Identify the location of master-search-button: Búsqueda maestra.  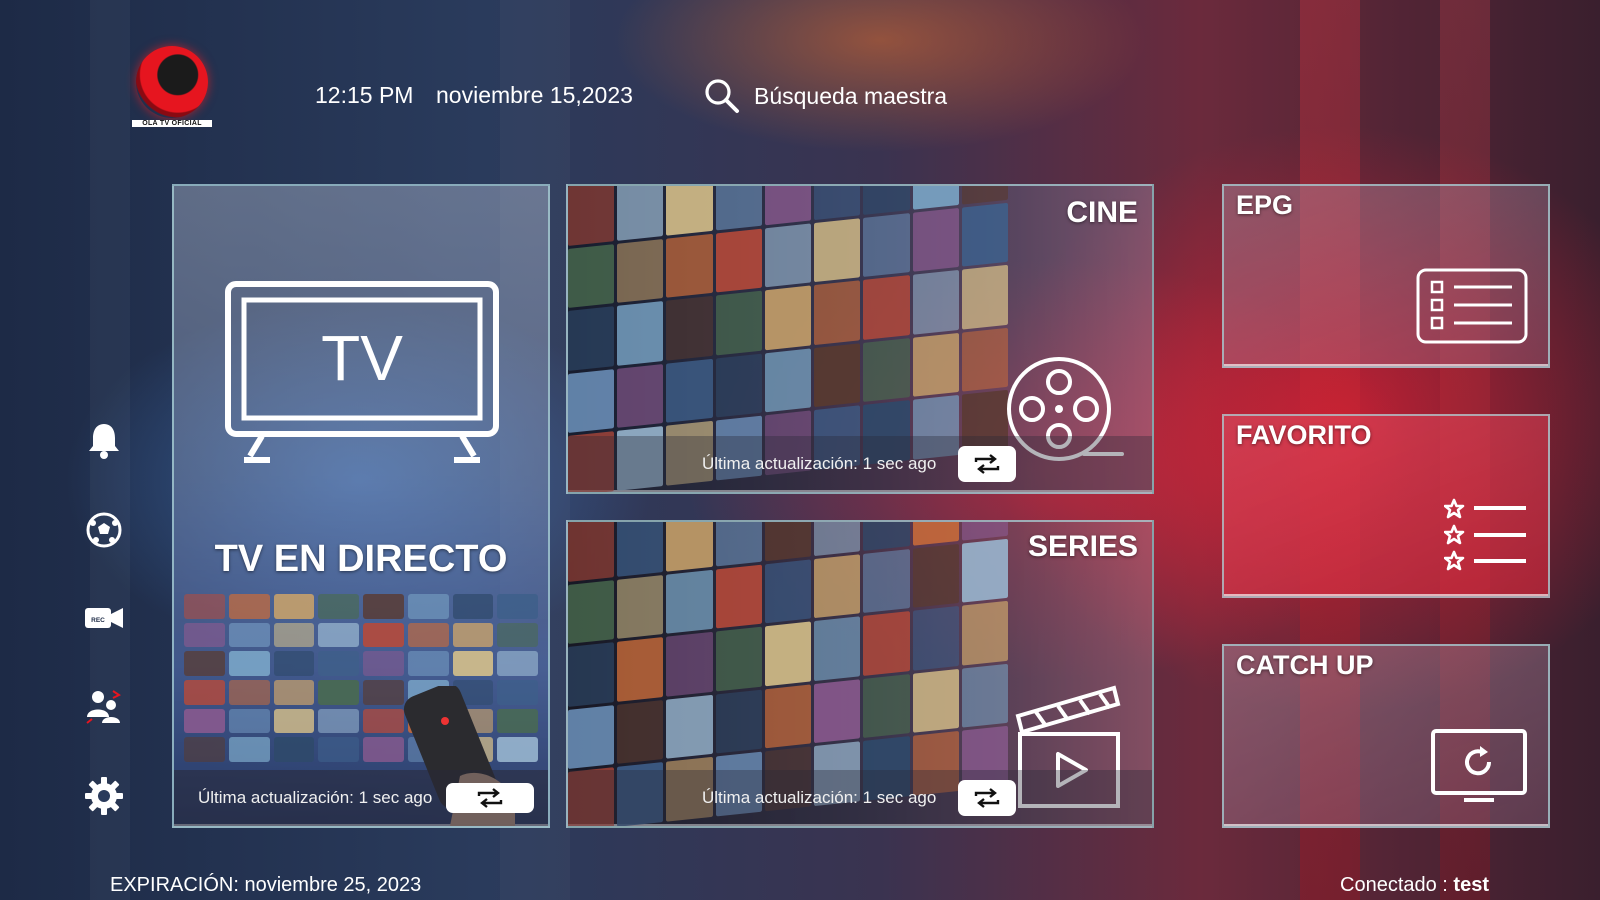
(824, 96).